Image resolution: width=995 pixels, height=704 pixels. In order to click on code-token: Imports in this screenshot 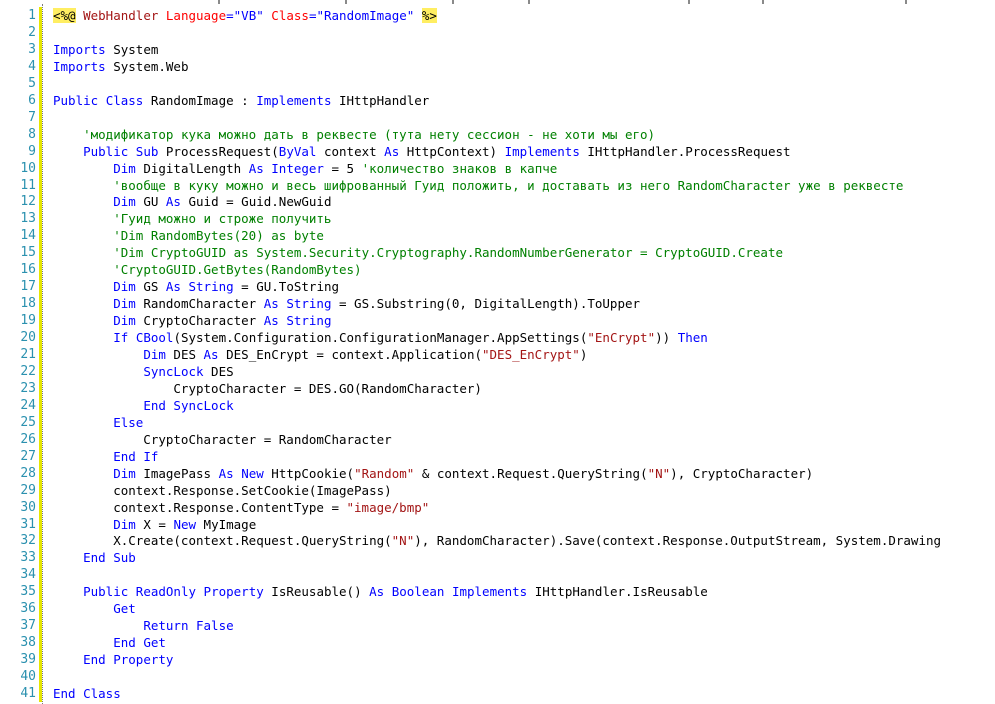, I will do `click(79, 66)`.